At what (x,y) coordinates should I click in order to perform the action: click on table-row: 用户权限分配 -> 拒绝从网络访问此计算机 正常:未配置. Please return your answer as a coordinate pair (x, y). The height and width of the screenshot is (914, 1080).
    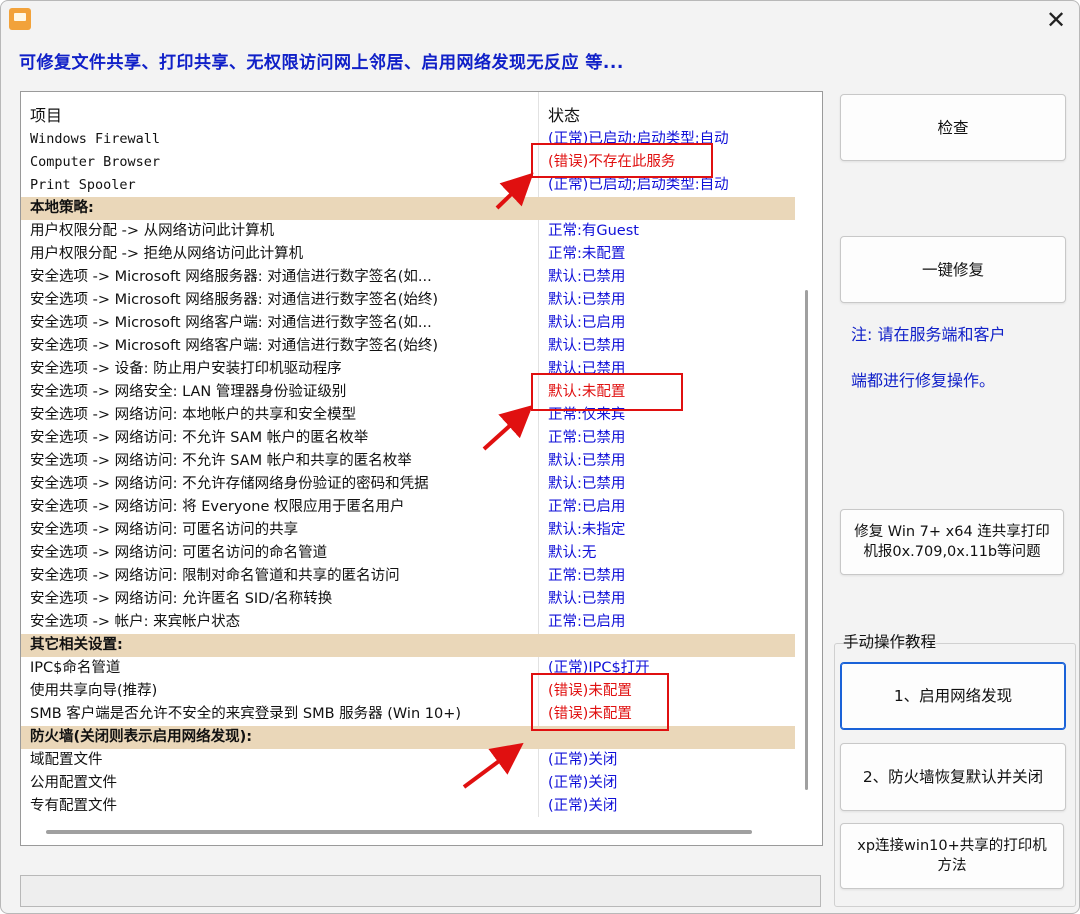
    Looking at the image, I should click on (408, 254).